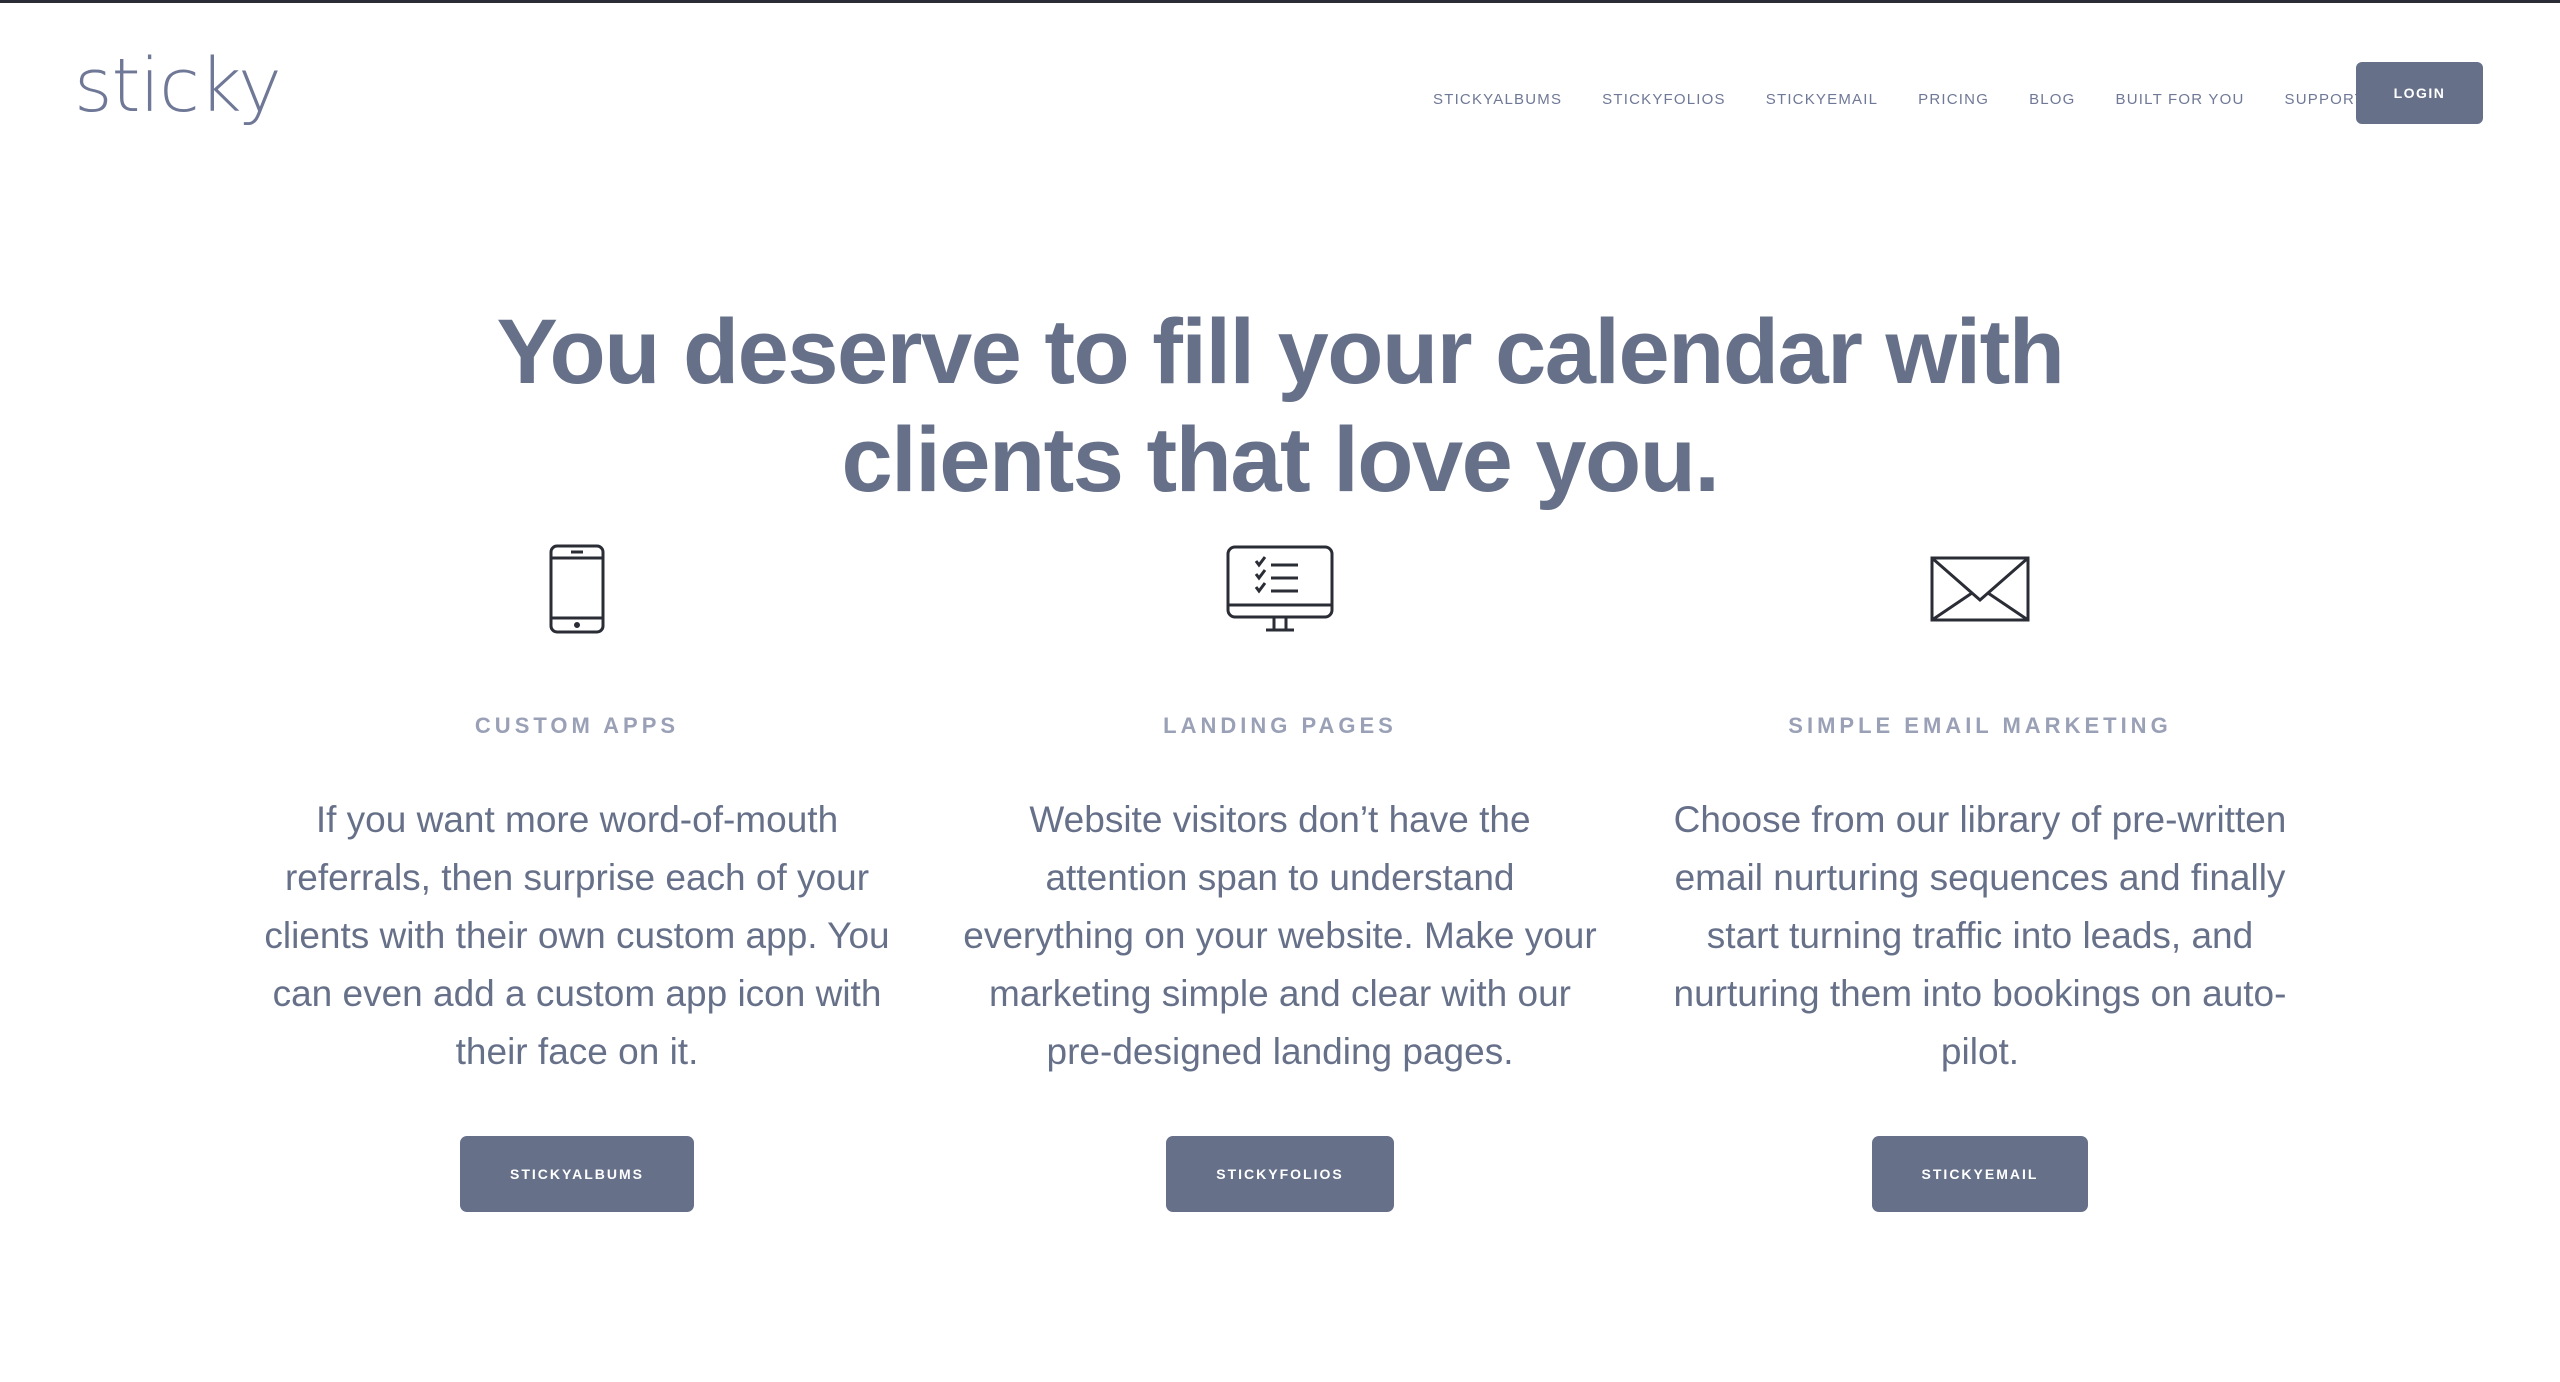 The height and width of the screenshot is (1382, 2560). I want to click on hero-line-2: clients that love you., so click(1280, 460).